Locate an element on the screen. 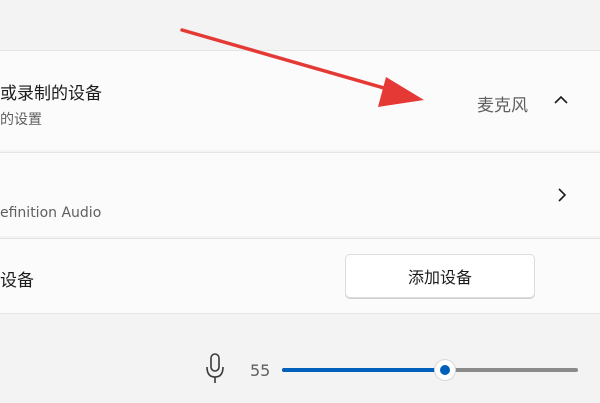 This screenshot has width=600, height=403. volume-value: 55 is located at coordinates (260, 370).